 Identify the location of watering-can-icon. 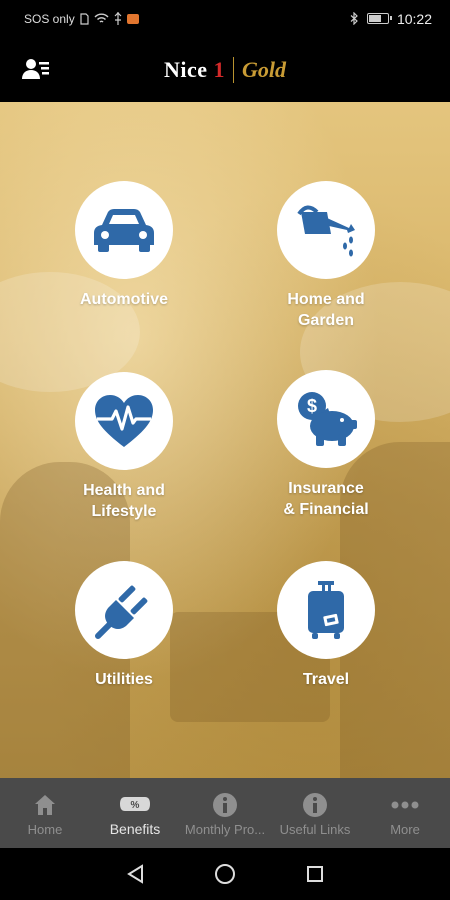
(326, 231).